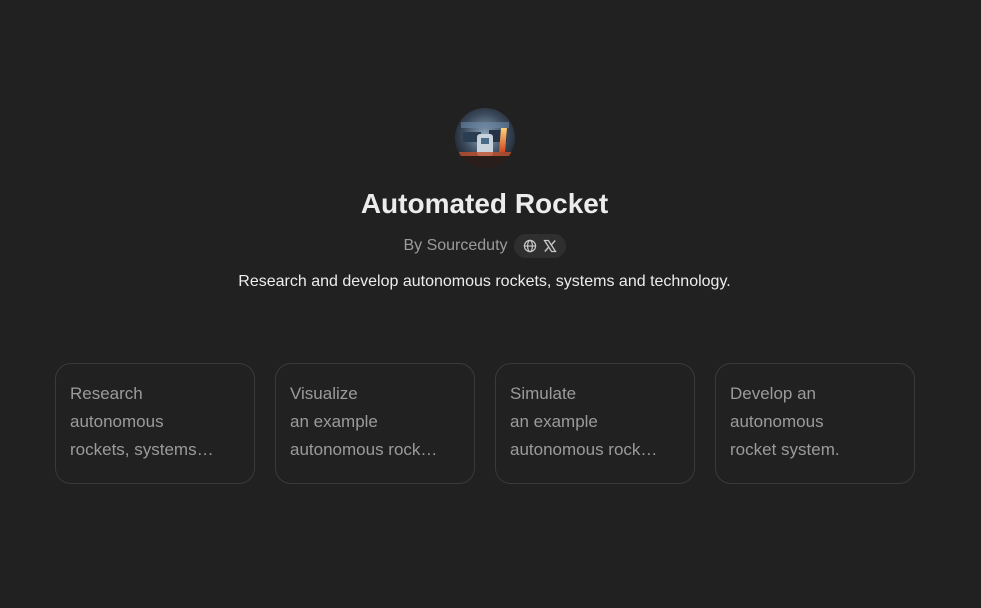 This screenshot has height=608, width=981. I want to click on starter-text: Simulate, so click(543, 393).